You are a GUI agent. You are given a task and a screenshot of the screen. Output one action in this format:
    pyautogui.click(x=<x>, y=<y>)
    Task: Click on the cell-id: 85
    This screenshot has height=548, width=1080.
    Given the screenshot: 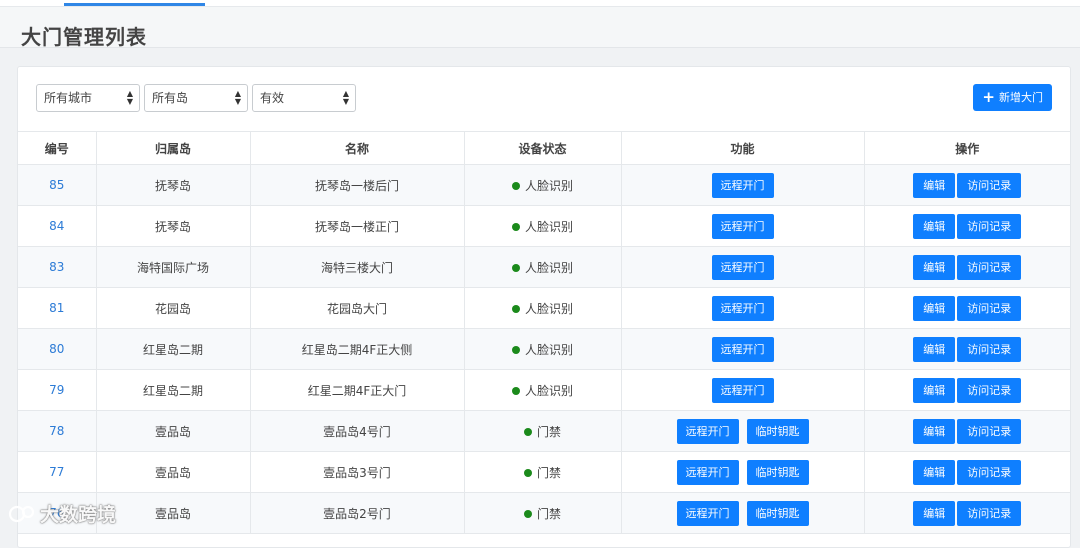 What is the action you would take?
    pyautogui.click(x=57, y=185)
    